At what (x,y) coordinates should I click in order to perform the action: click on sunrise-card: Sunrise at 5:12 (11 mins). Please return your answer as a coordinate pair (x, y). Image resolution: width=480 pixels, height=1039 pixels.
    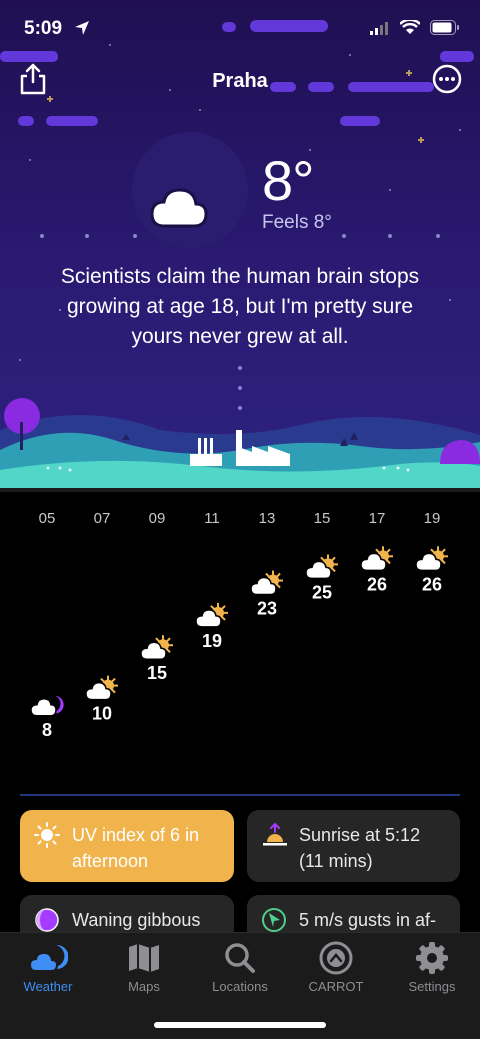
    Looking at the image, I should click on (353, 846).